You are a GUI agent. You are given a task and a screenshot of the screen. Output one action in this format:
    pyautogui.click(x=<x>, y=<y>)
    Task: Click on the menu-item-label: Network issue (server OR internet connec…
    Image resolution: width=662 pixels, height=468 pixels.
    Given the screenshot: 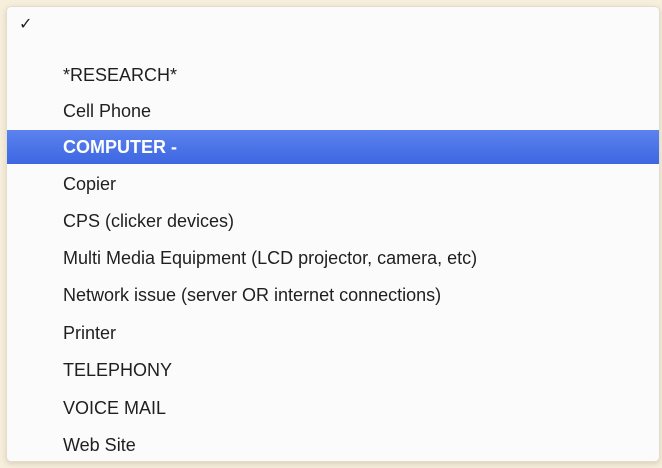 What is the action you would take?
    pyautogui.click(x=252, y=295)
    